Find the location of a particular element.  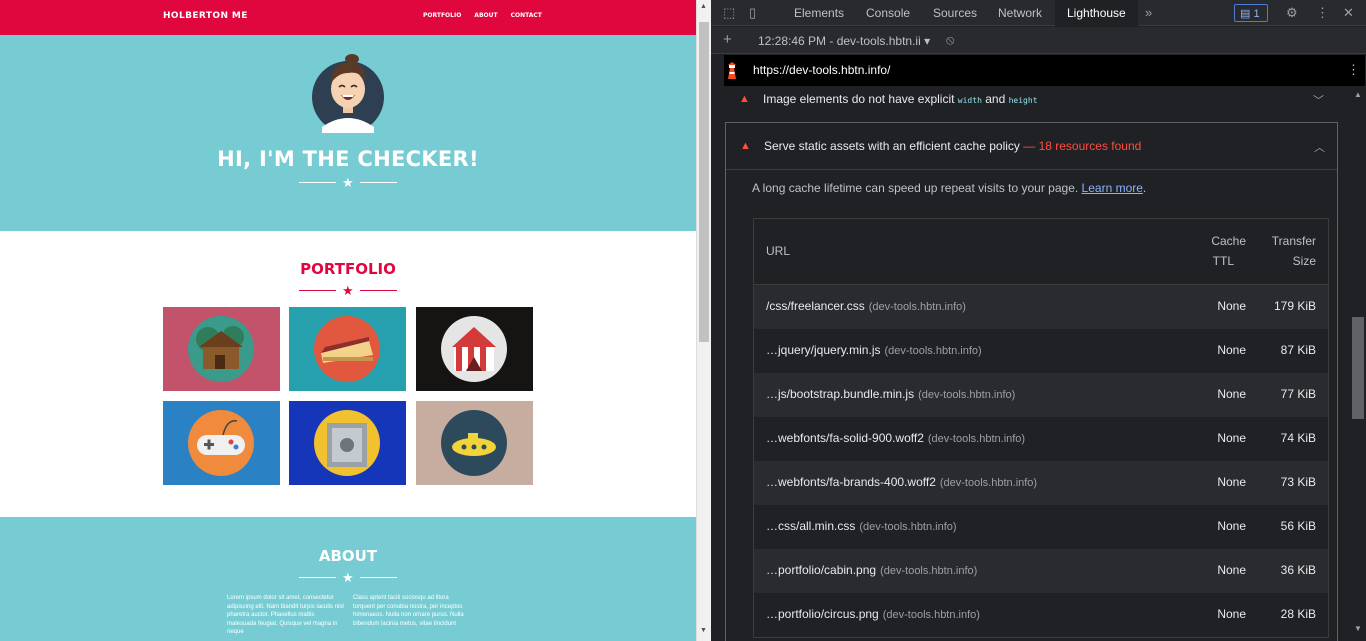

new-report-plus-icon: + is located at coordinates (727, 39).